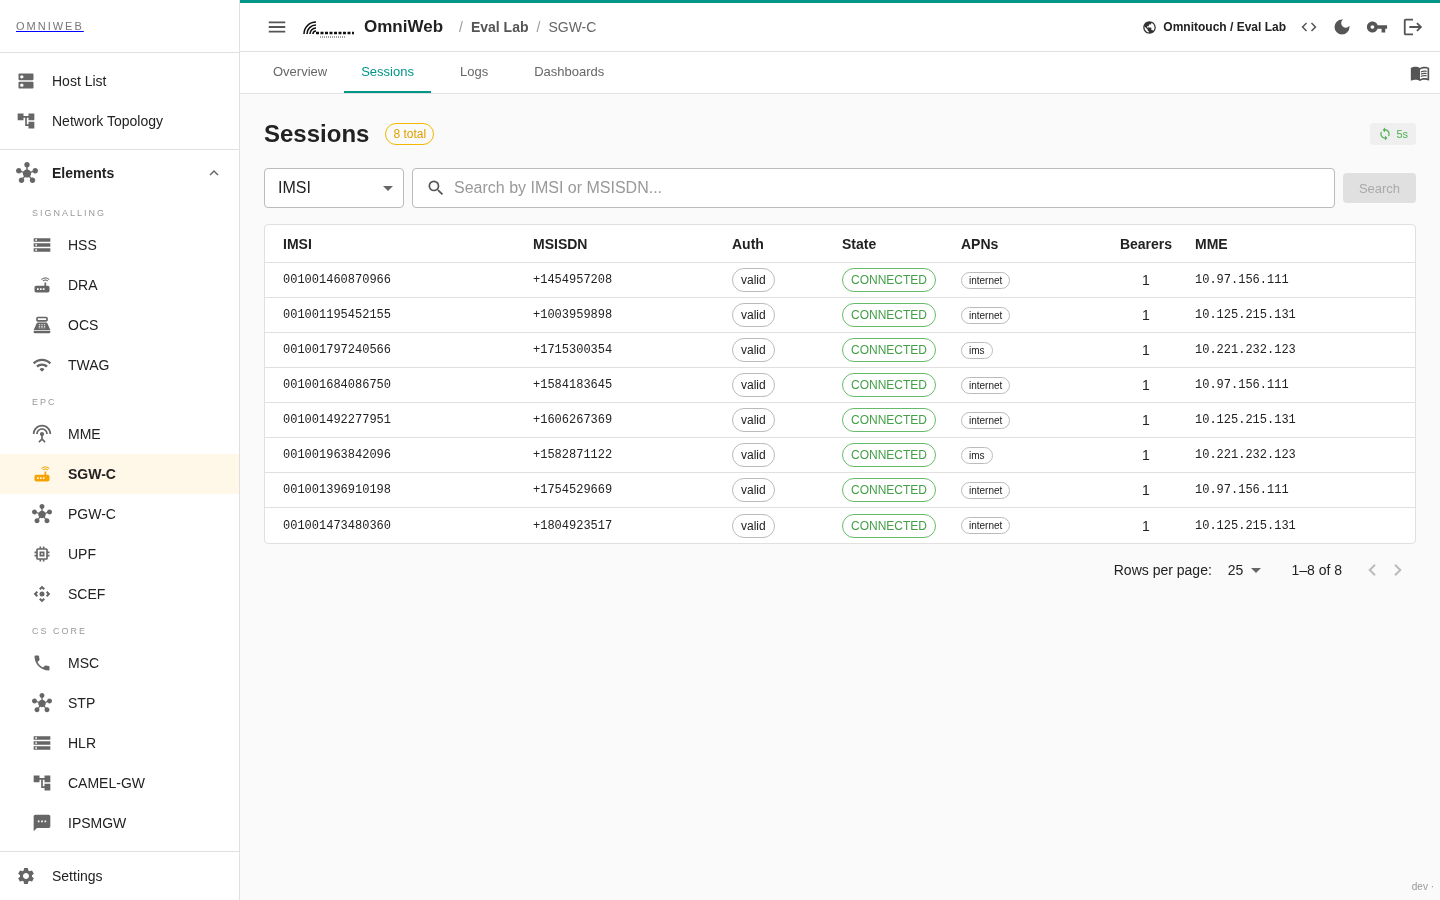 The width and height of the screenshot is (1440, 900). Describe the element at coordinates (300, 72) in the screenshot. I see `tab: Overview` at that location.